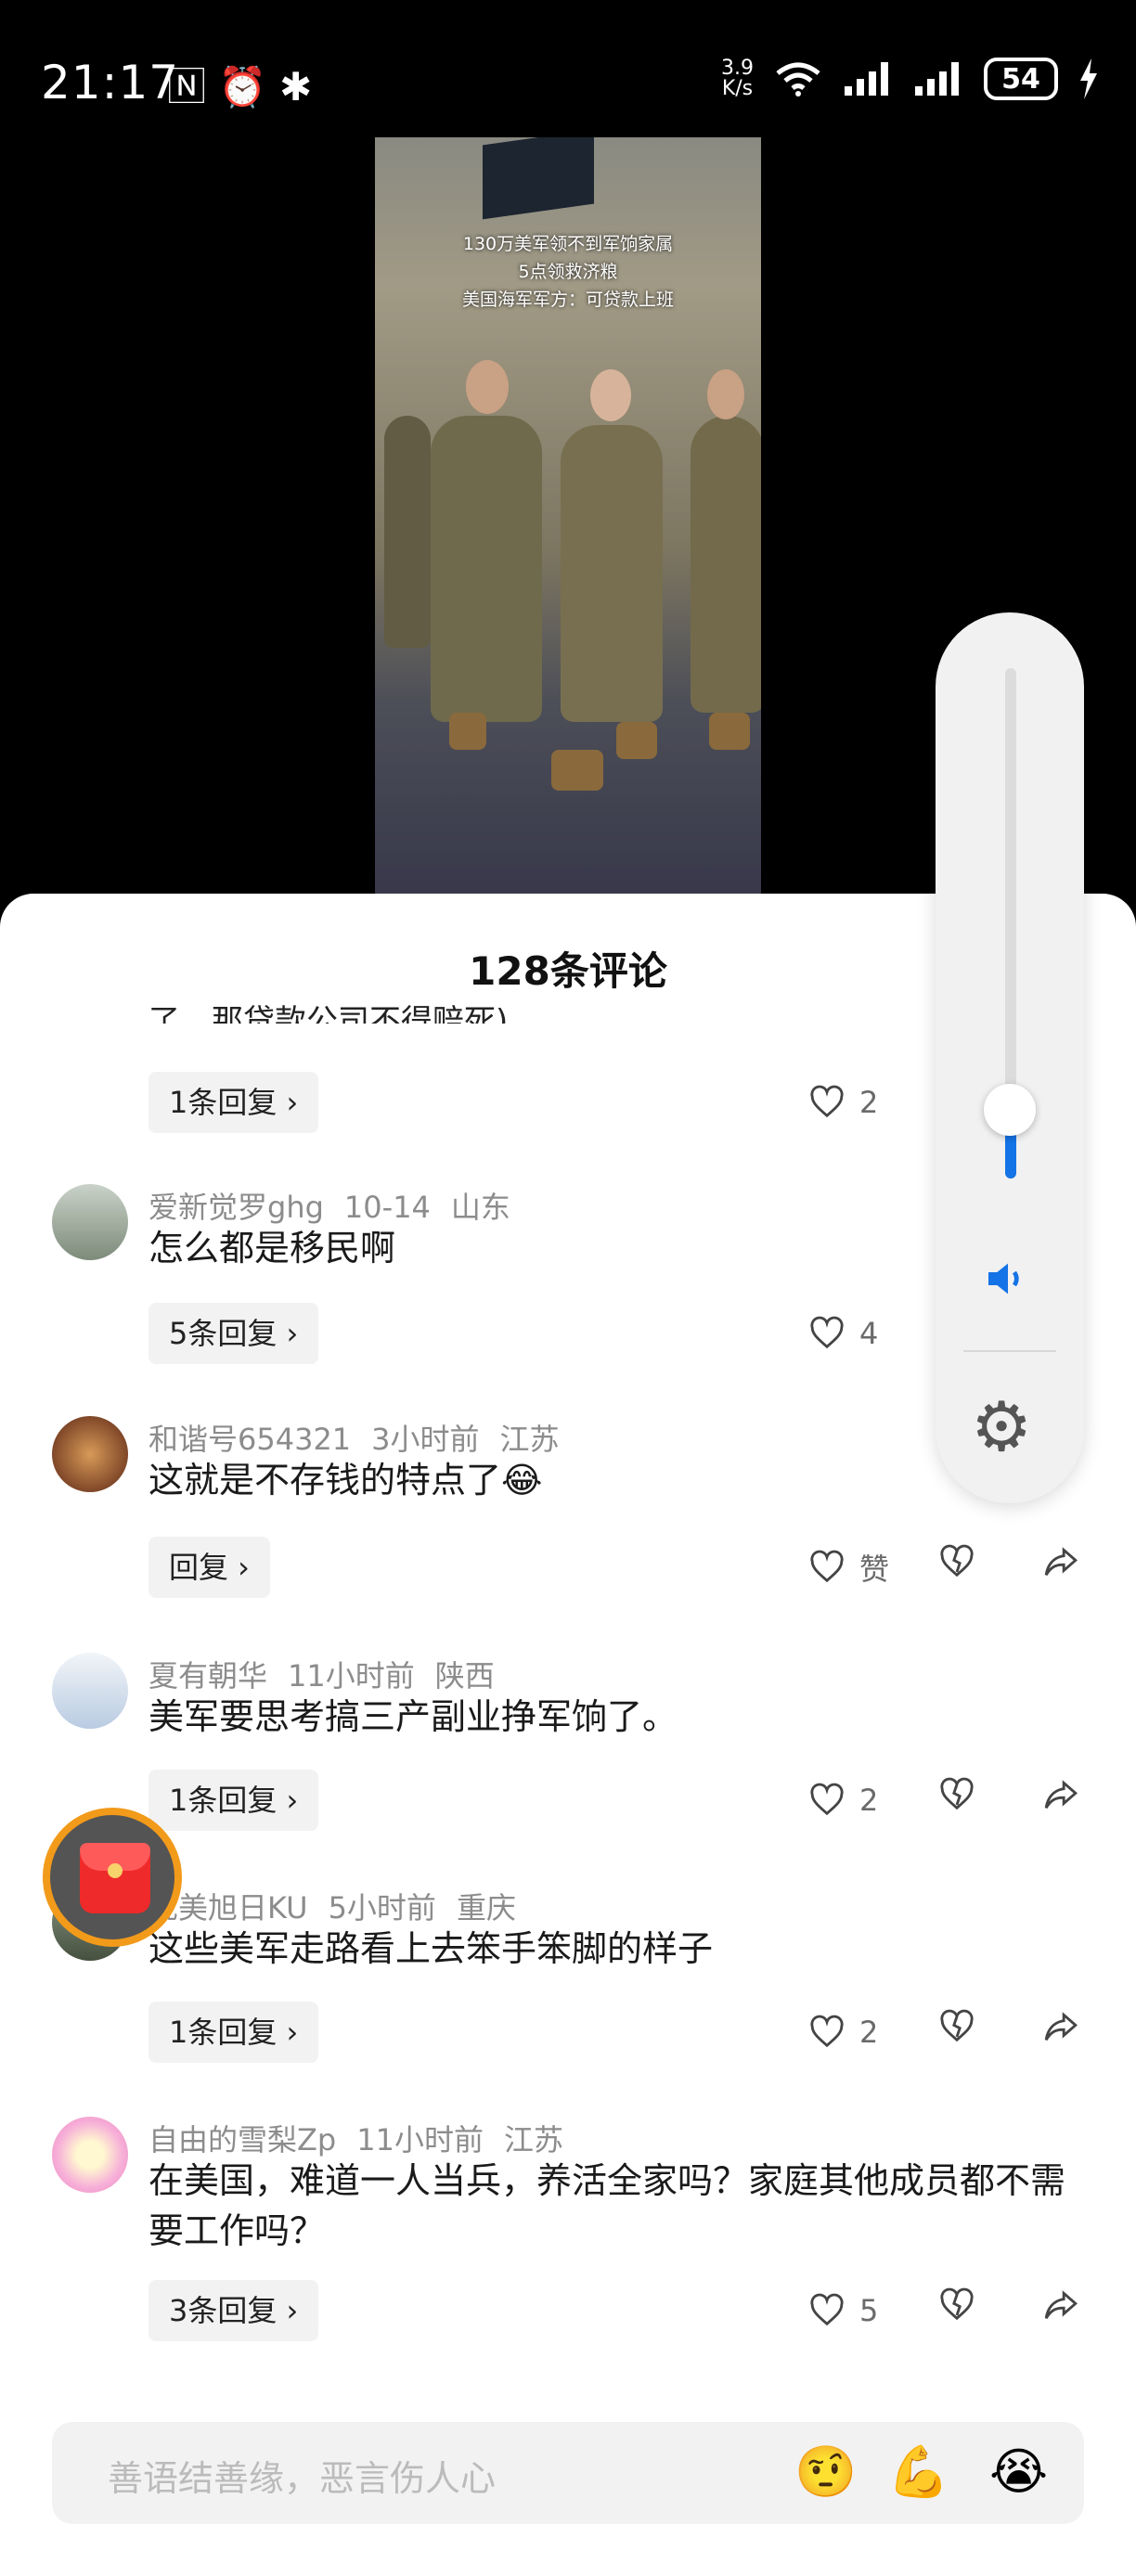 Image resolution: width=1136 pixels, height=2576 pixels. Describe the element at coordinates (617, 1949) in the screenshot. I see `comment-text: 这些美军走路看上去笨手笨脚的样子` at that location.